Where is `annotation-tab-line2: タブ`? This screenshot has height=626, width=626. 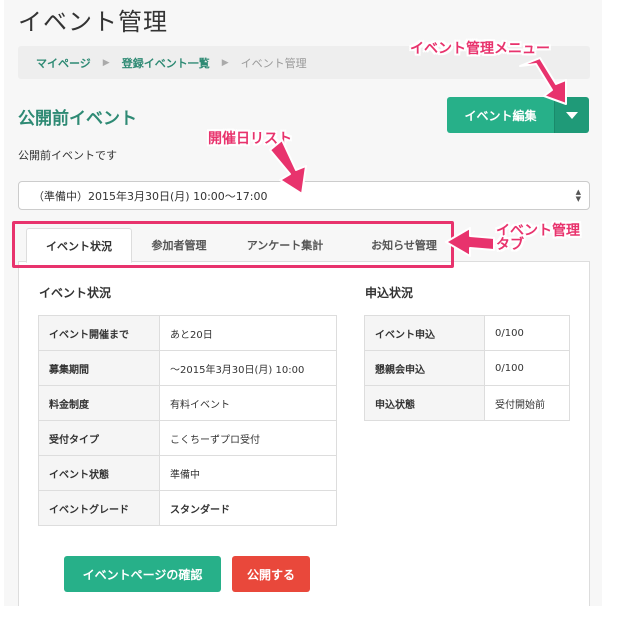
annotation-tab-line2: タブ is located at coordinates (510, 245).